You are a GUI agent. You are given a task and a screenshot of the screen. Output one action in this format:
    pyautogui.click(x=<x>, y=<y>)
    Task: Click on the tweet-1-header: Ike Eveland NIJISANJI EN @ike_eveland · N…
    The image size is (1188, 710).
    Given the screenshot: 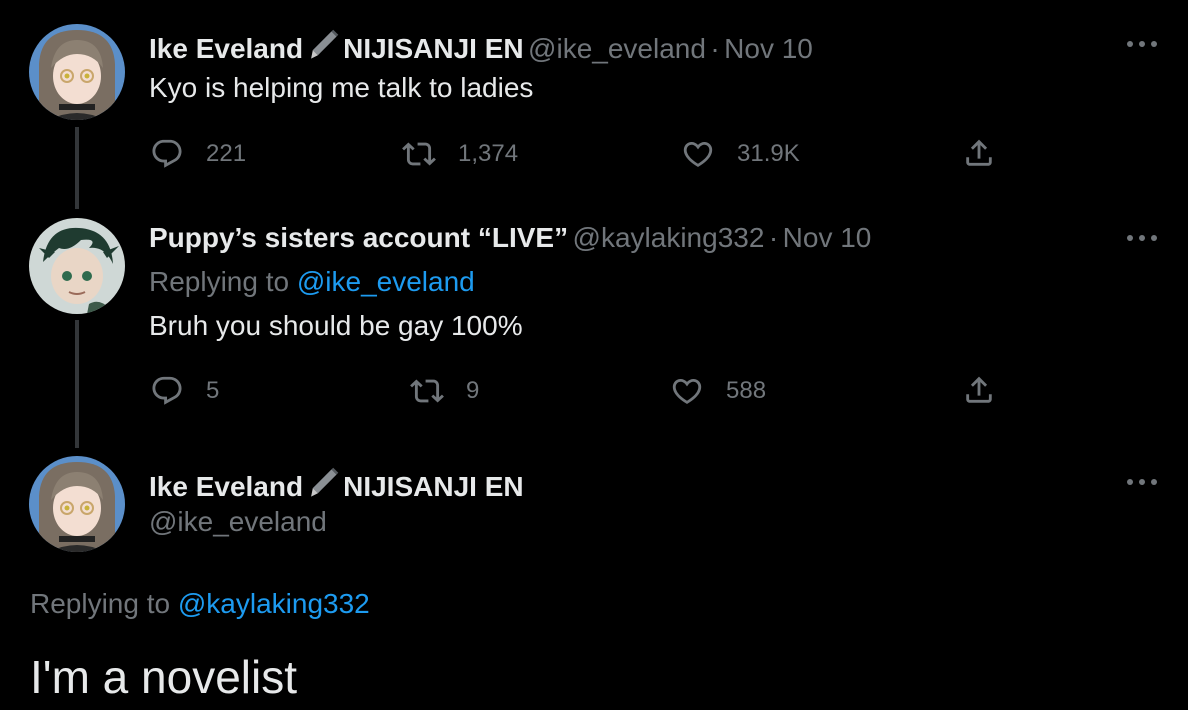 What is the action you would take?
    pyautogui.click(x=481, y=47)
    